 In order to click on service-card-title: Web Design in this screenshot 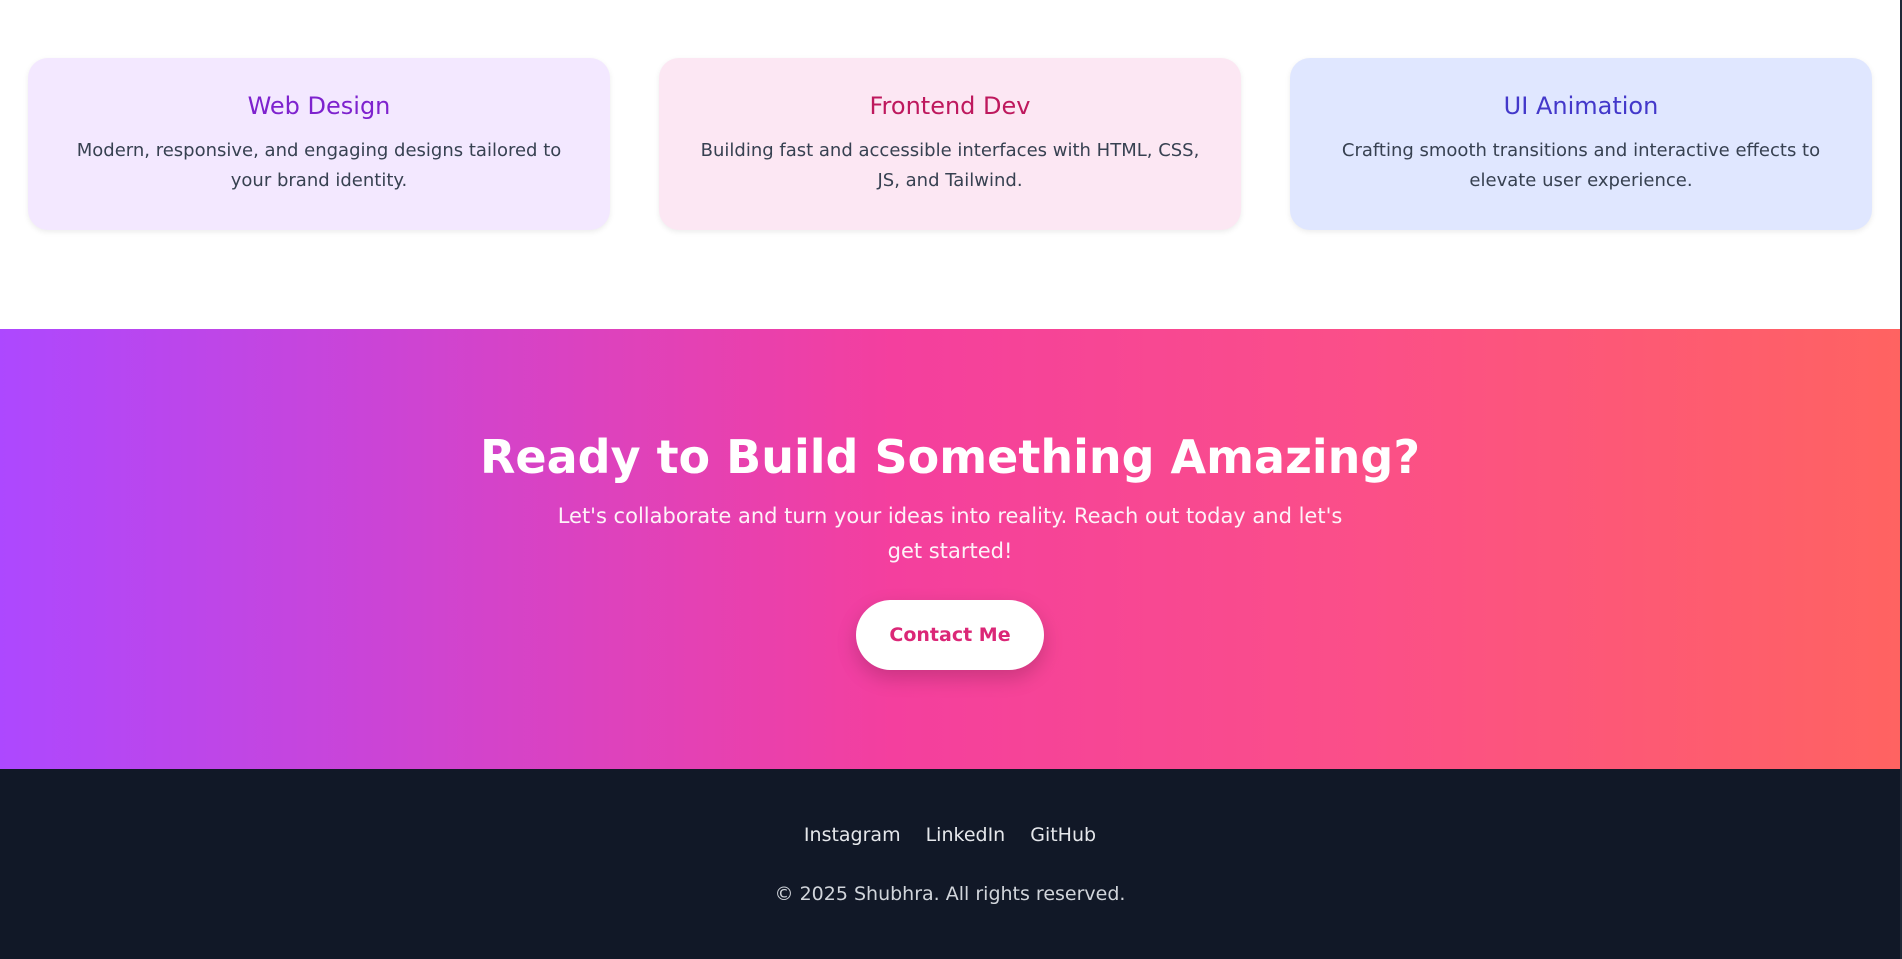, I will do `click(319, 106)`.